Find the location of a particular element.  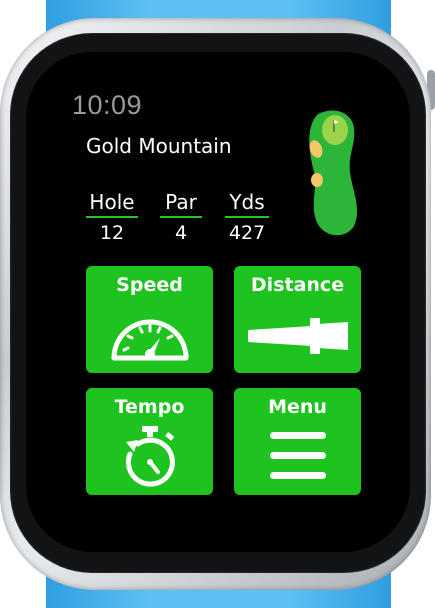

stat-hole: Hole 12 is located at coordinates (112, 217).